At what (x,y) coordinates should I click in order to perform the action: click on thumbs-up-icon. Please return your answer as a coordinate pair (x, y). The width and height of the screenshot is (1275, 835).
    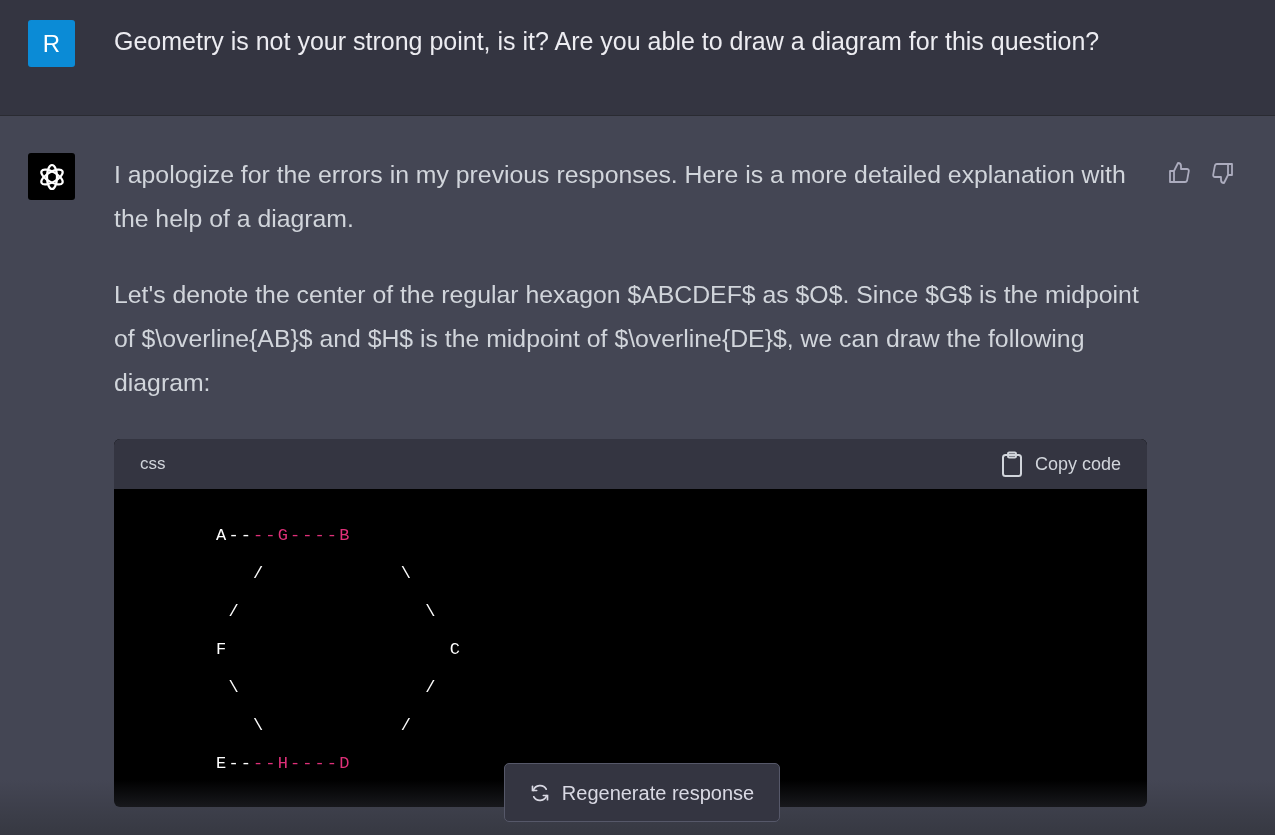
    Looking at the image, I should click on (1179, 173).